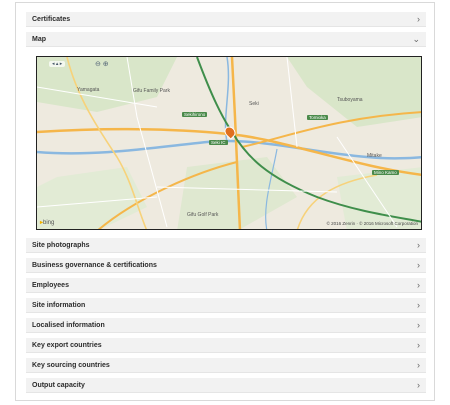 The image size is (450, 405). I want to click on map-place-label: Mitake, so click(374, 156).